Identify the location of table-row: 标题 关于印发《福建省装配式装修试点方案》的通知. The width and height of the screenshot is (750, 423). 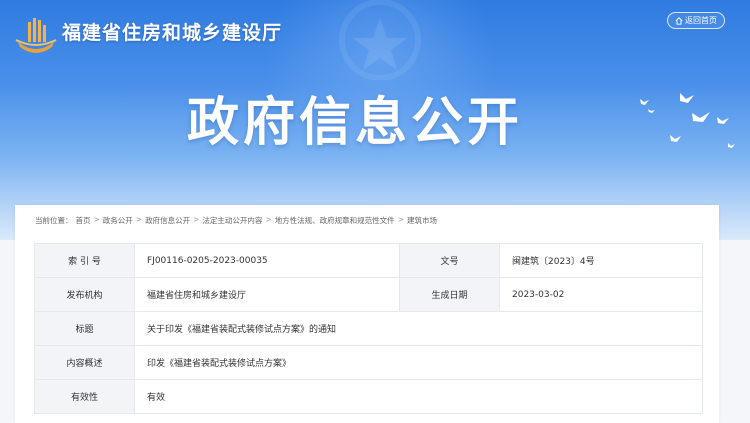
(368, 328).